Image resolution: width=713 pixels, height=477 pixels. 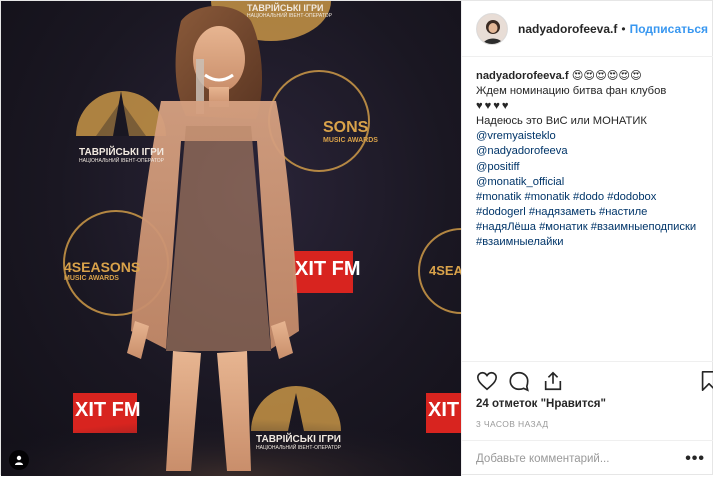 I want to click on heart-icon, so click(x=487, y=381).